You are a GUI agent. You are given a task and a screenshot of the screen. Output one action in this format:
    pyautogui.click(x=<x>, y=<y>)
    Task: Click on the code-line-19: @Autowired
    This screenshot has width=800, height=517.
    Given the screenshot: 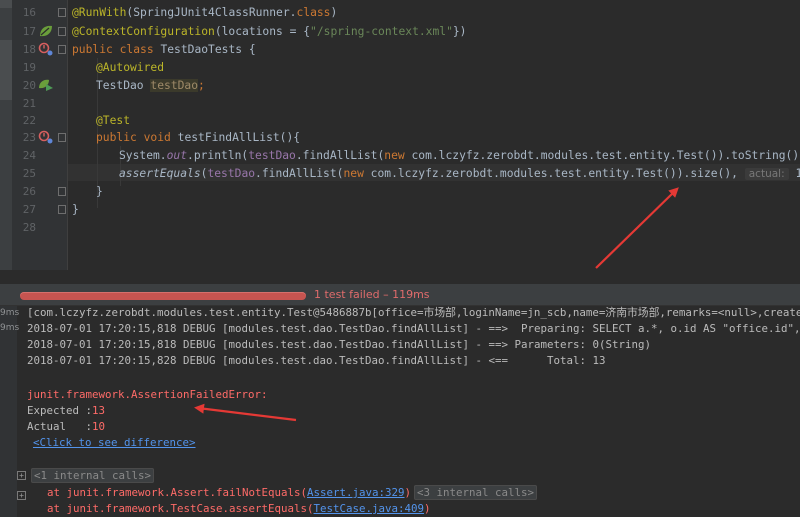 What is the action you would take?
    pyautogui.click(x=130, y=67)
    